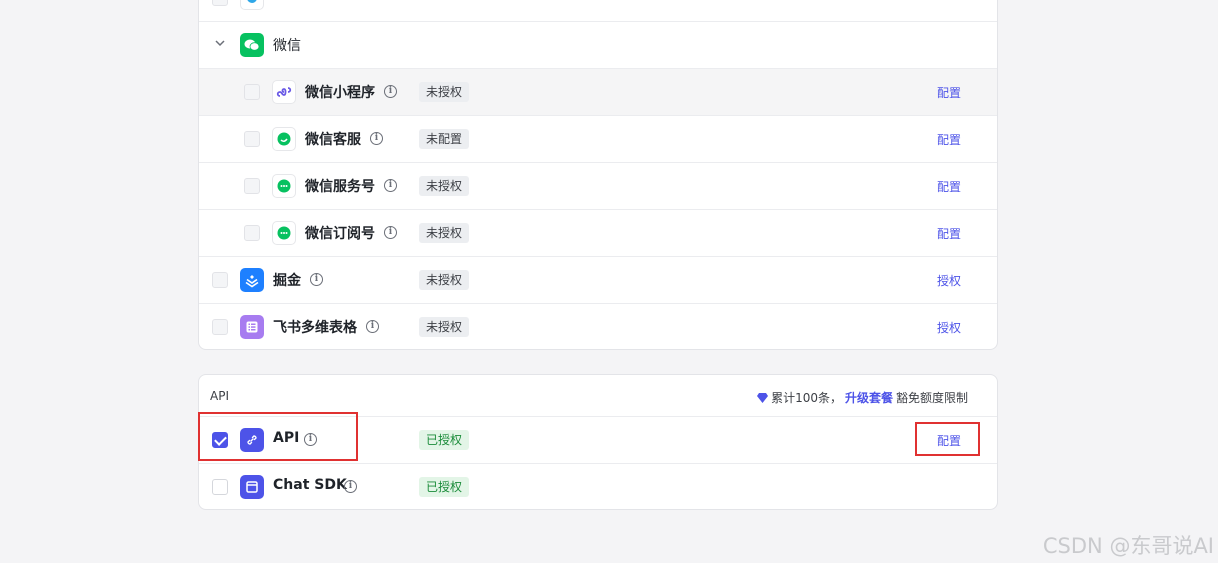 Image resolution: width=1218 pixels, height=563 pixels. Describe the element at coordinates (869, 397) in the screenshot. I see `upgrade-plan-link: 升级套餐` at that location.